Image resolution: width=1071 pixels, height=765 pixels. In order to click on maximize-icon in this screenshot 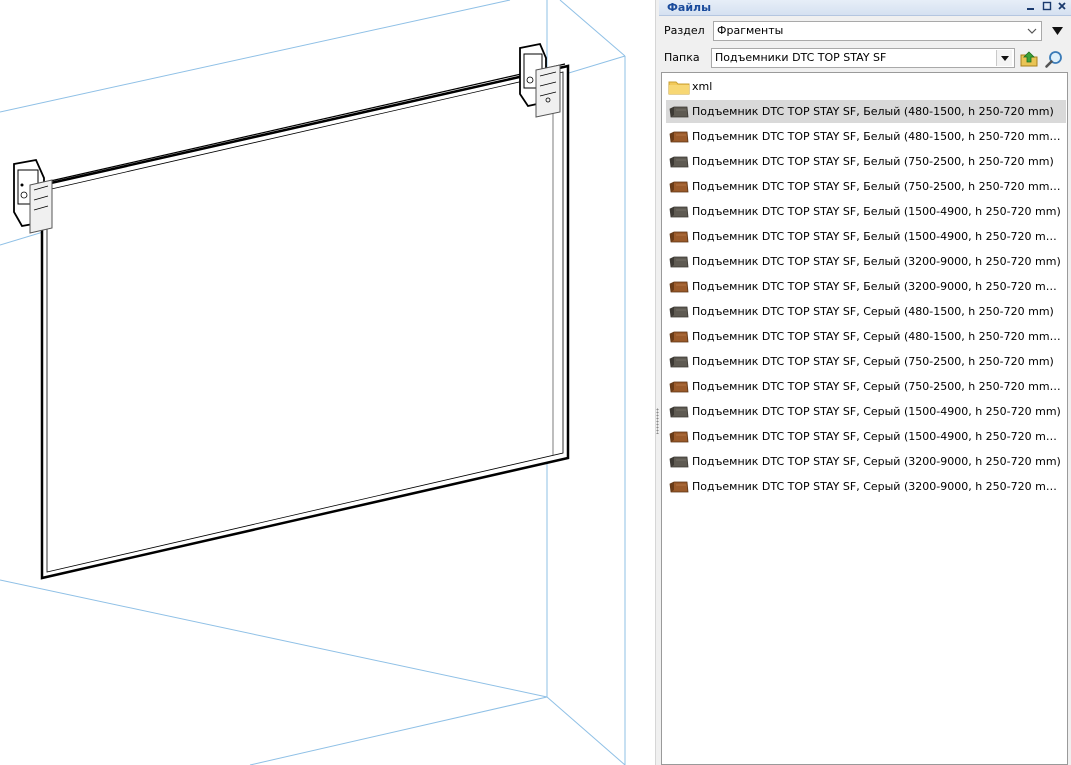, I will do `click(1047, 7)`.